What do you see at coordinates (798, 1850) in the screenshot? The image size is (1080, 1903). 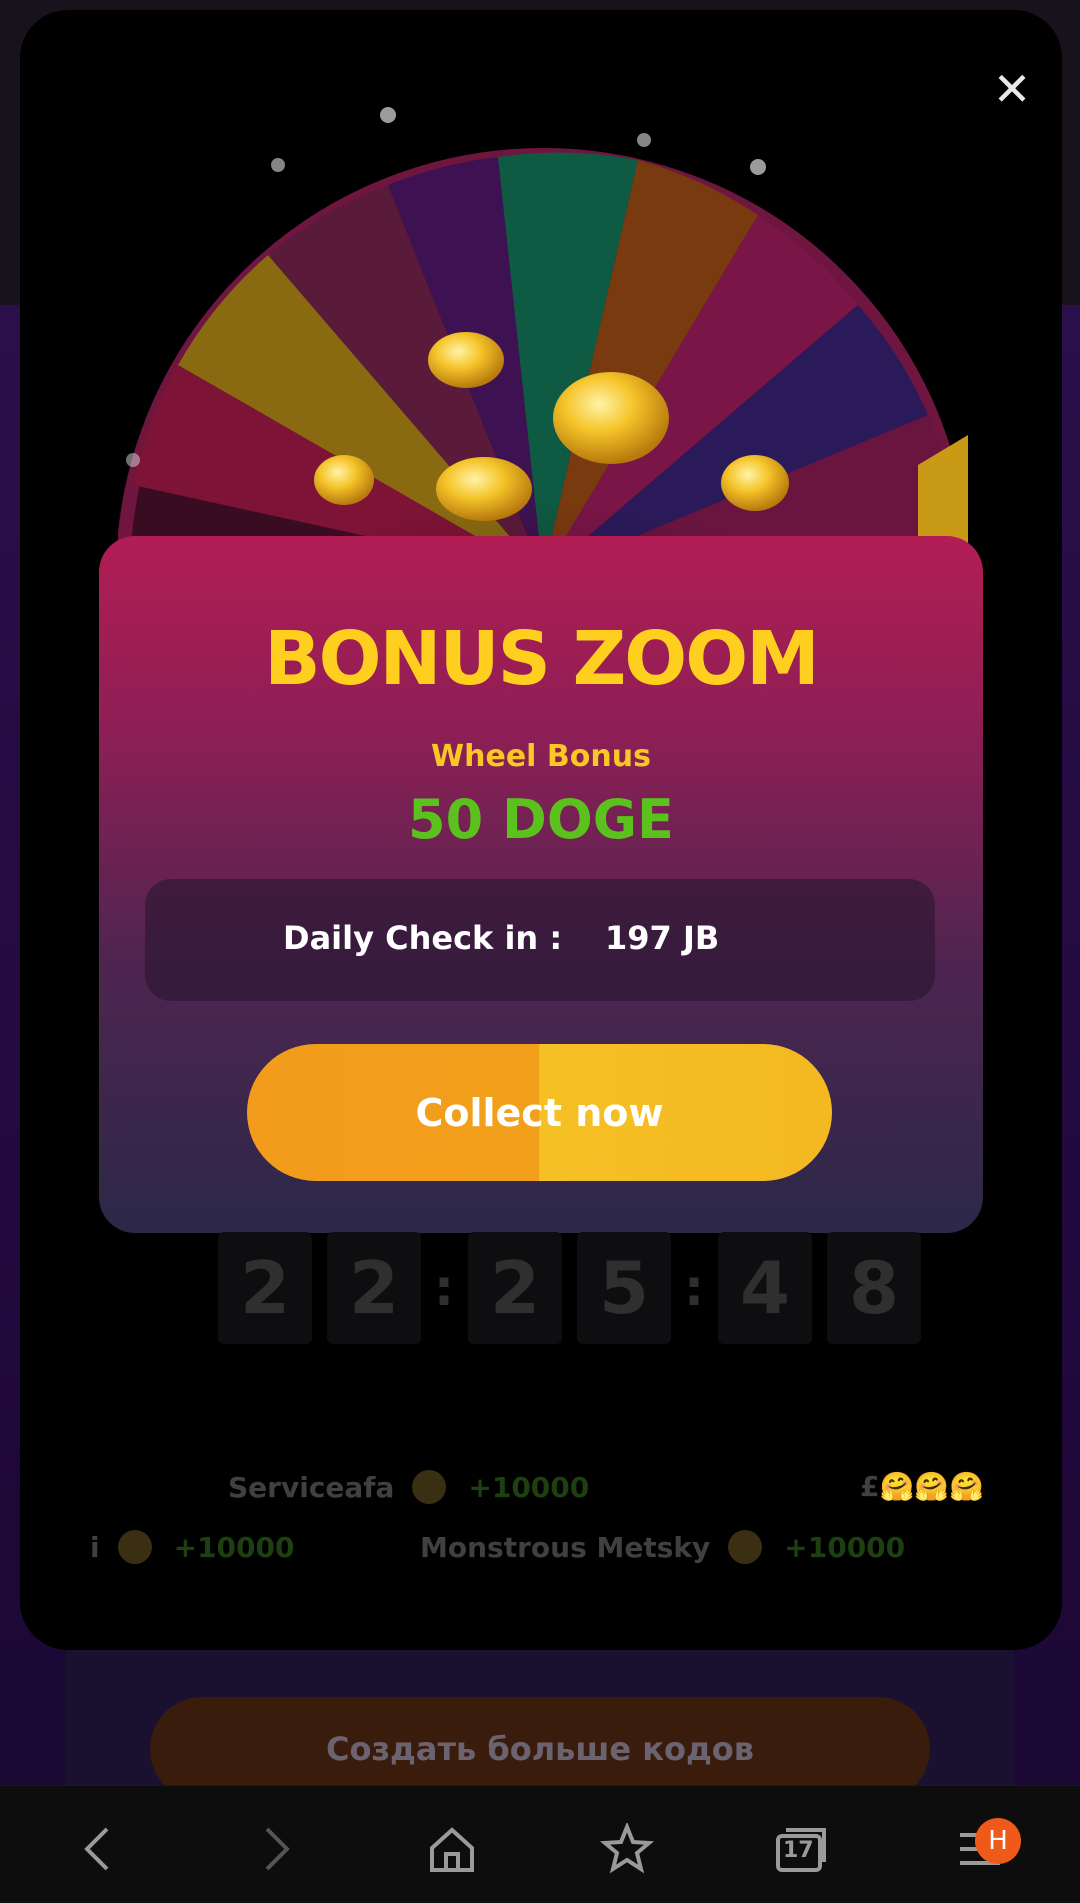 I see `tabs-count: 17` at bounding box center [798, 1850].